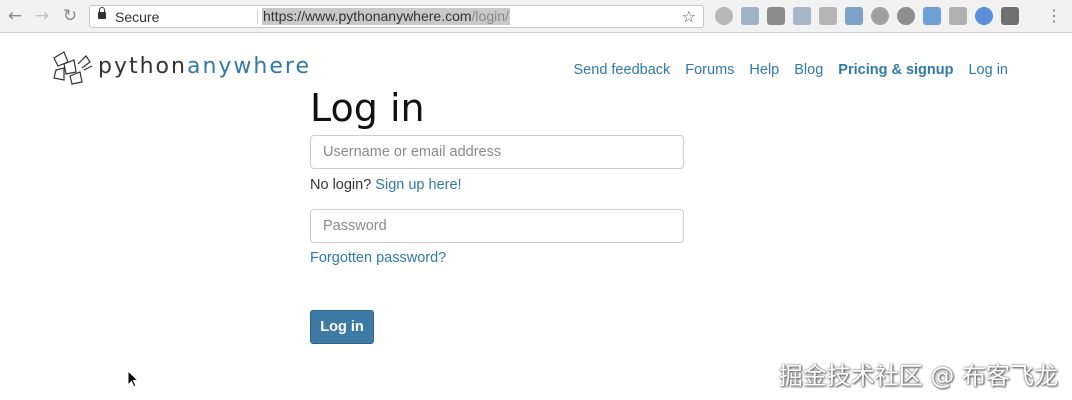  Describe the element at coordinates (906, 16) in the screenshot. I see `extension-8-icon` at that location.